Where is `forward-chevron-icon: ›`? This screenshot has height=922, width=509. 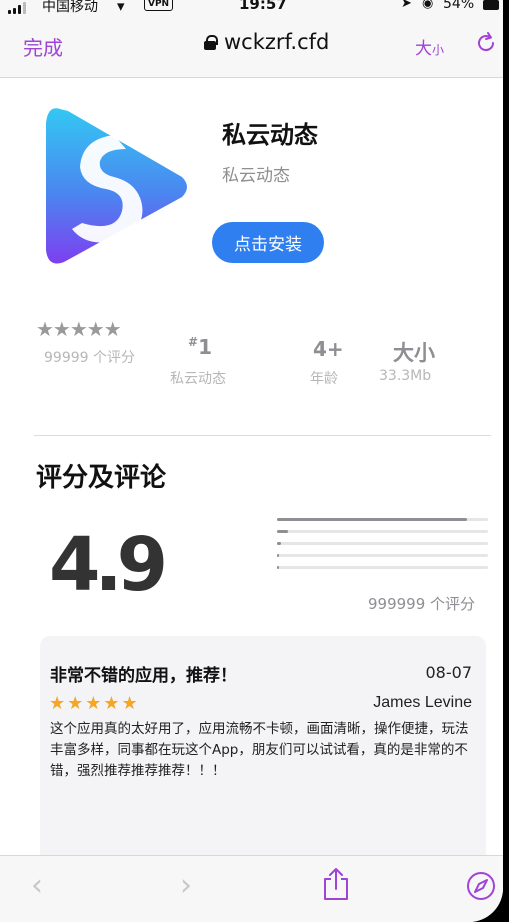
forward-chevron-icon: › is located at coordinates (186, 885).